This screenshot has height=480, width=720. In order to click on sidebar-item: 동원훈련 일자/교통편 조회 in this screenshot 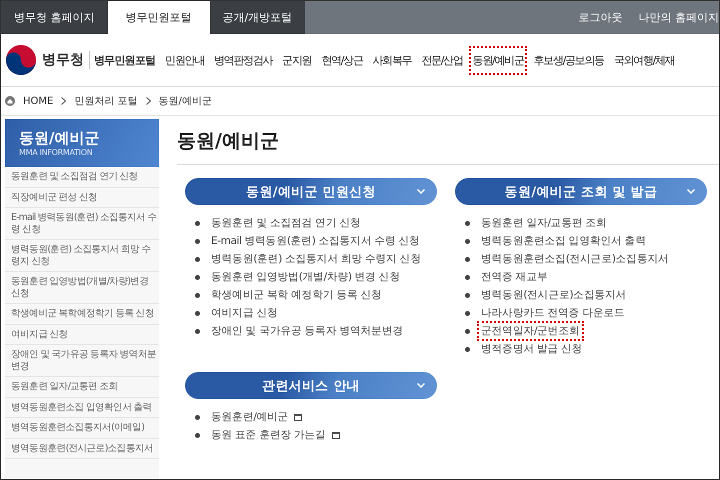, I will do `click(82, 387)`.